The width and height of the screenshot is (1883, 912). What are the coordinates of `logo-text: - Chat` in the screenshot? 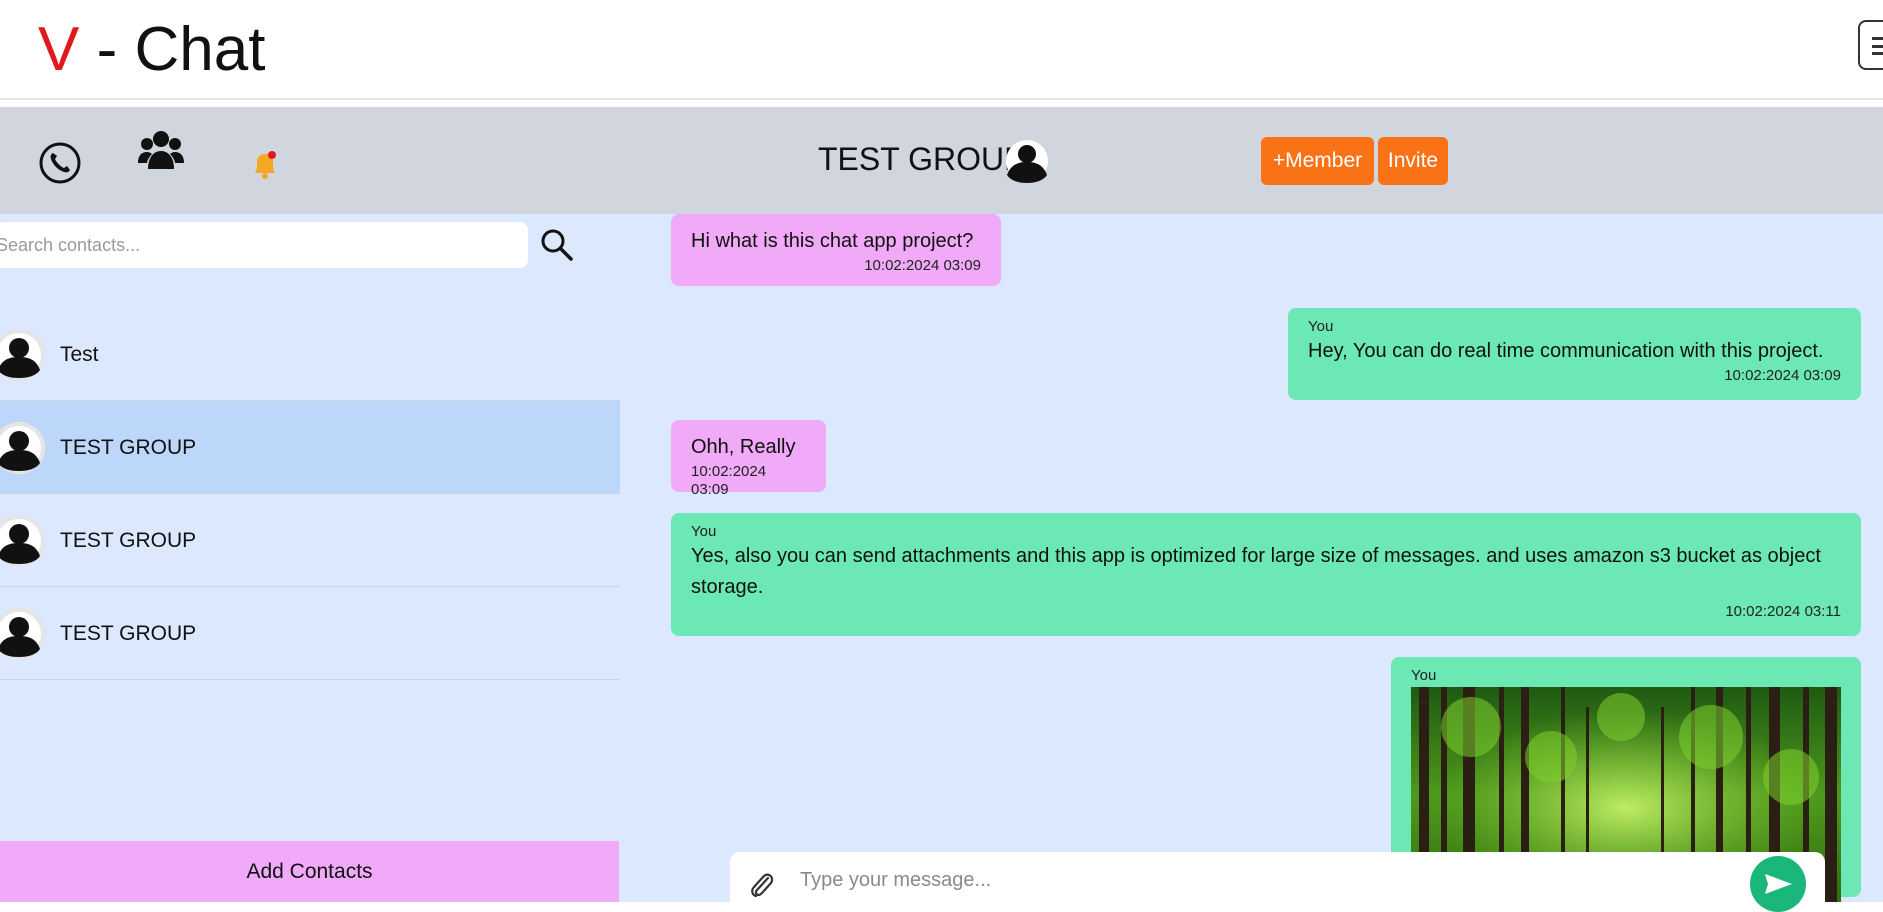 It's located at (172, 49).